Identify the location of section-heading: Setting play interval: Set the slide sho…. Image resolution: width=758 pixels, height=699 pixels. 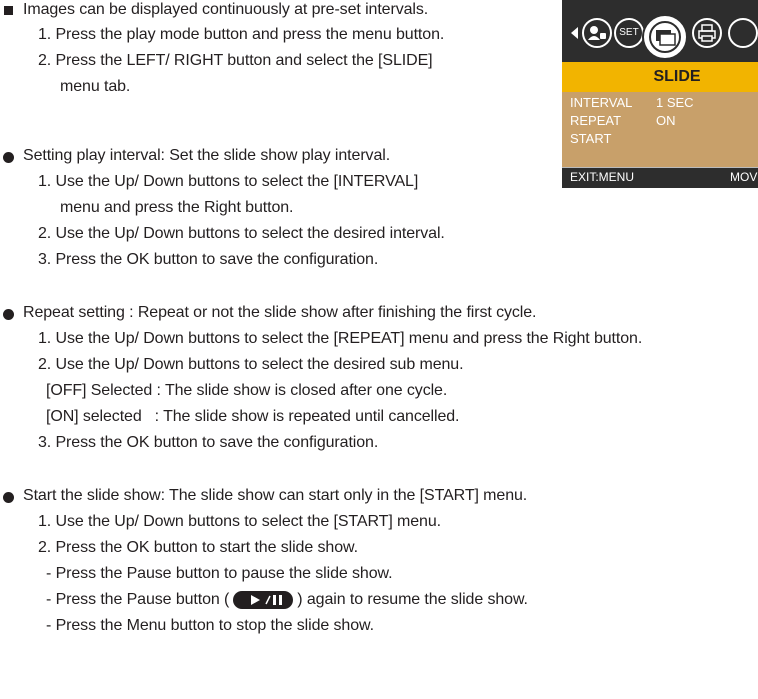
(207, 155).